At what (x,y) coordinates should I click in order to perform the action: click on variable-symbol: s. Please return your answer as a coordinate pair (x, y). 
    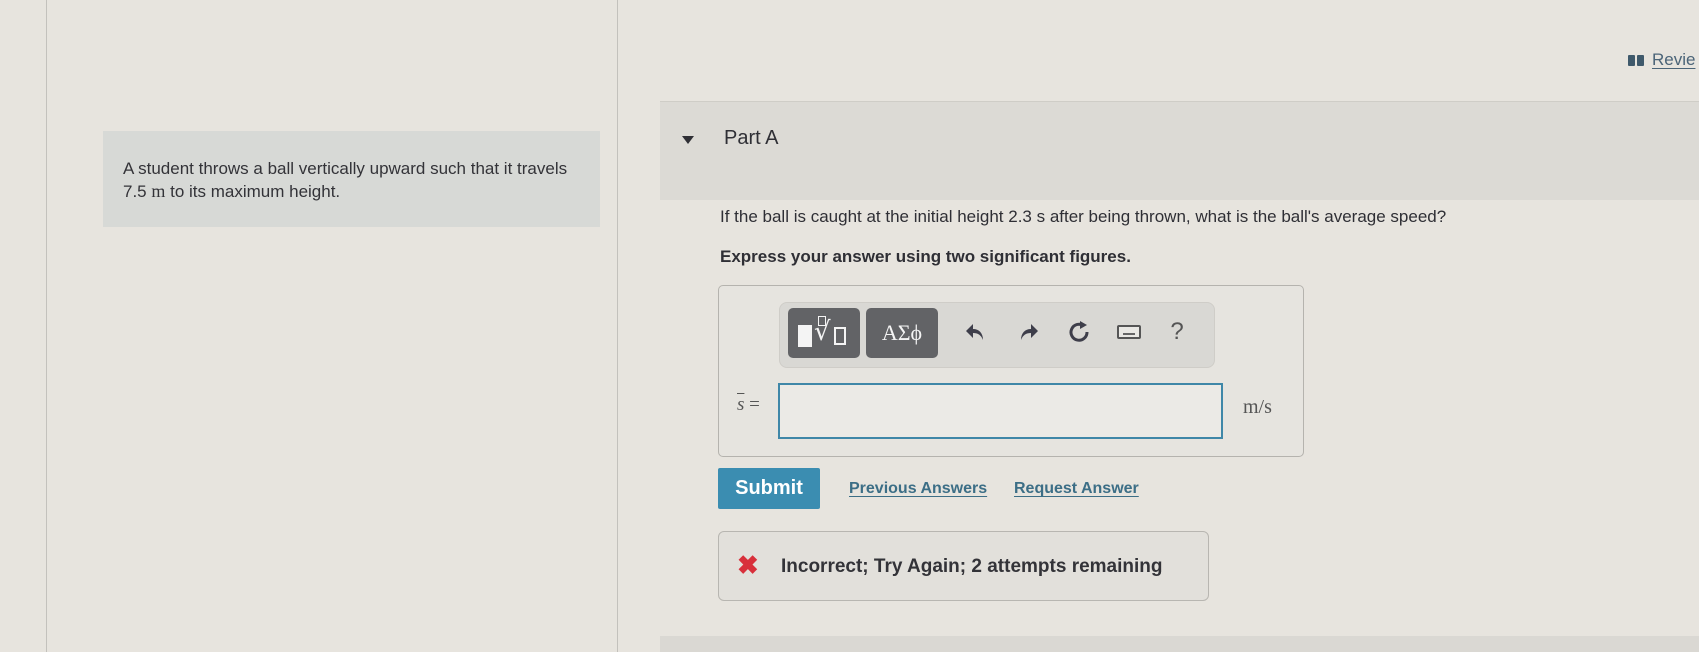
    Looking at the image, I should click on (741, 404).